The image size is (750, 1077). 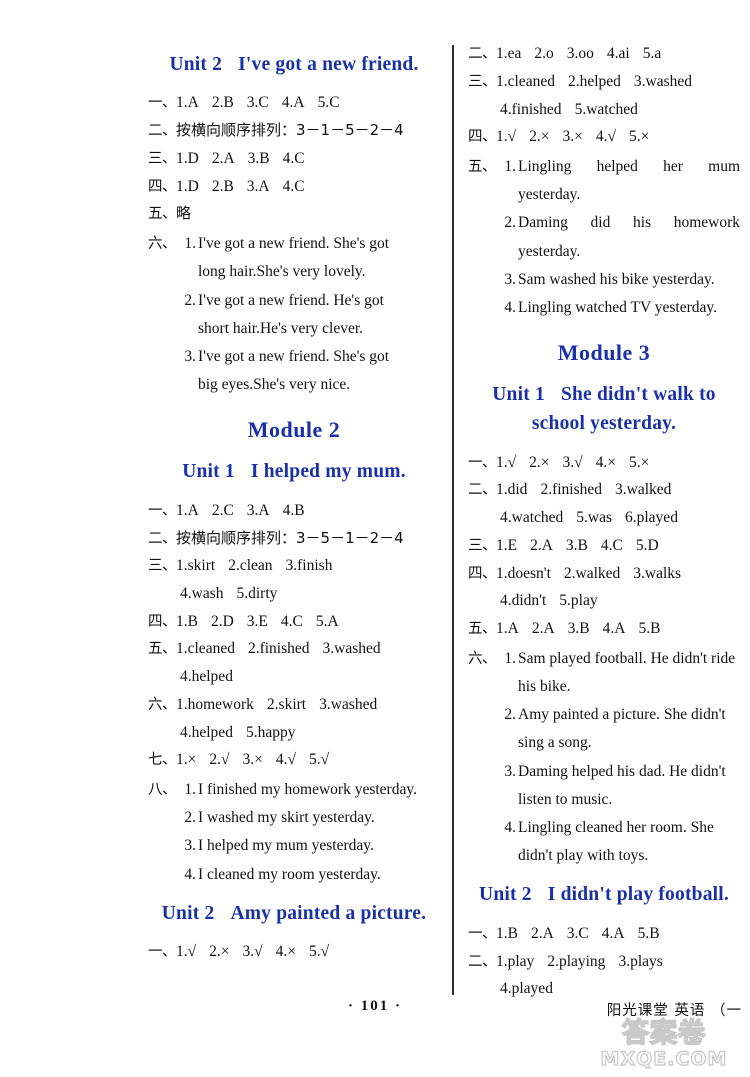 I want to click on answer-line: 一、 1.√ 2.× 3.√ 4.× 5.√, so click(x=294, y=952).